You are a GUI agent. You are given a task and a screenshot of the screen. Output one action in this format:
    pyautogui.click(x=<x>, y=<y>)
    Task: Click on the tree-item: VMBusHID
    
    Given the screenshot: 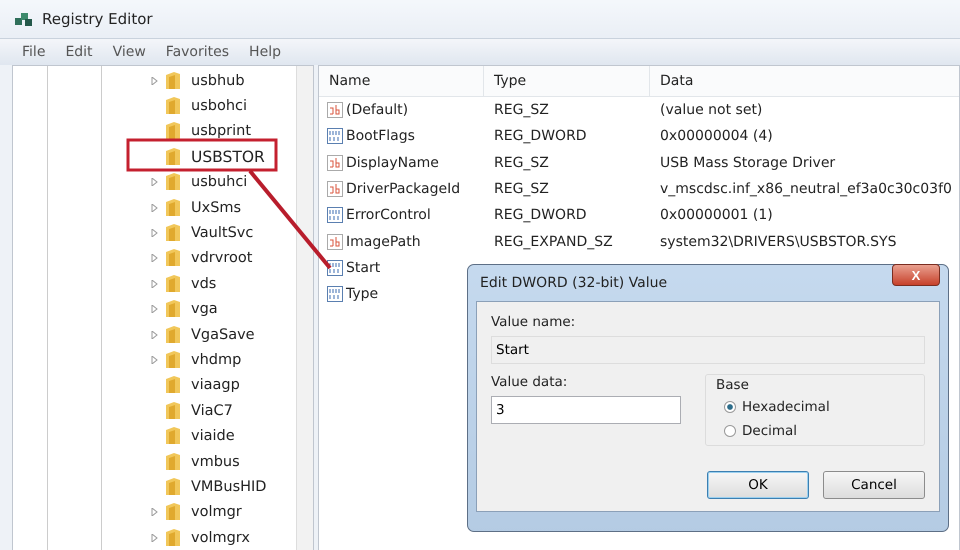 What is the action you would take?
    pyautogui.click(x=228, y=486)
    